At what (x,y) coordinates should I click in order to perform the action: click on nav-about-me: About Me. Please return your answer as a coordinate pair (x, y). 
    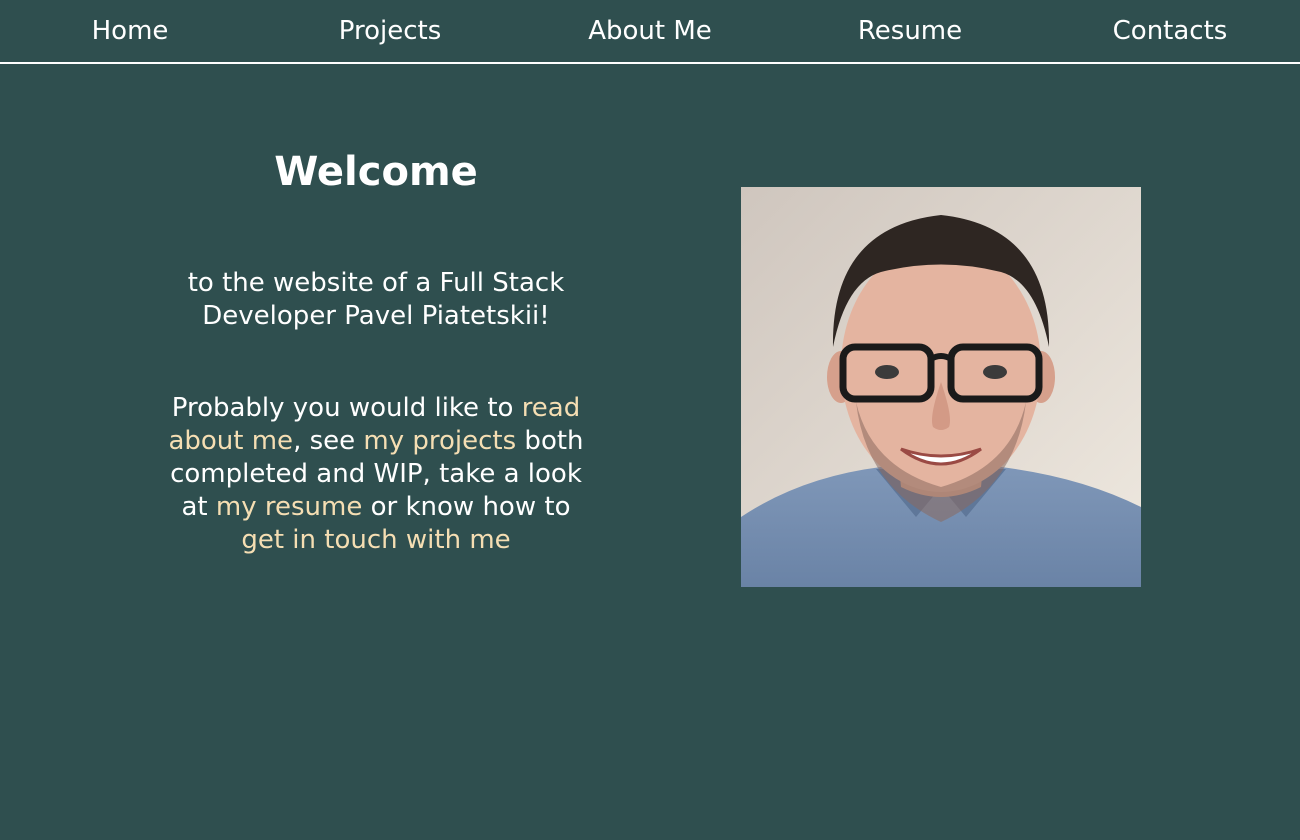
    Looking at the image, I should click on (650, 31).